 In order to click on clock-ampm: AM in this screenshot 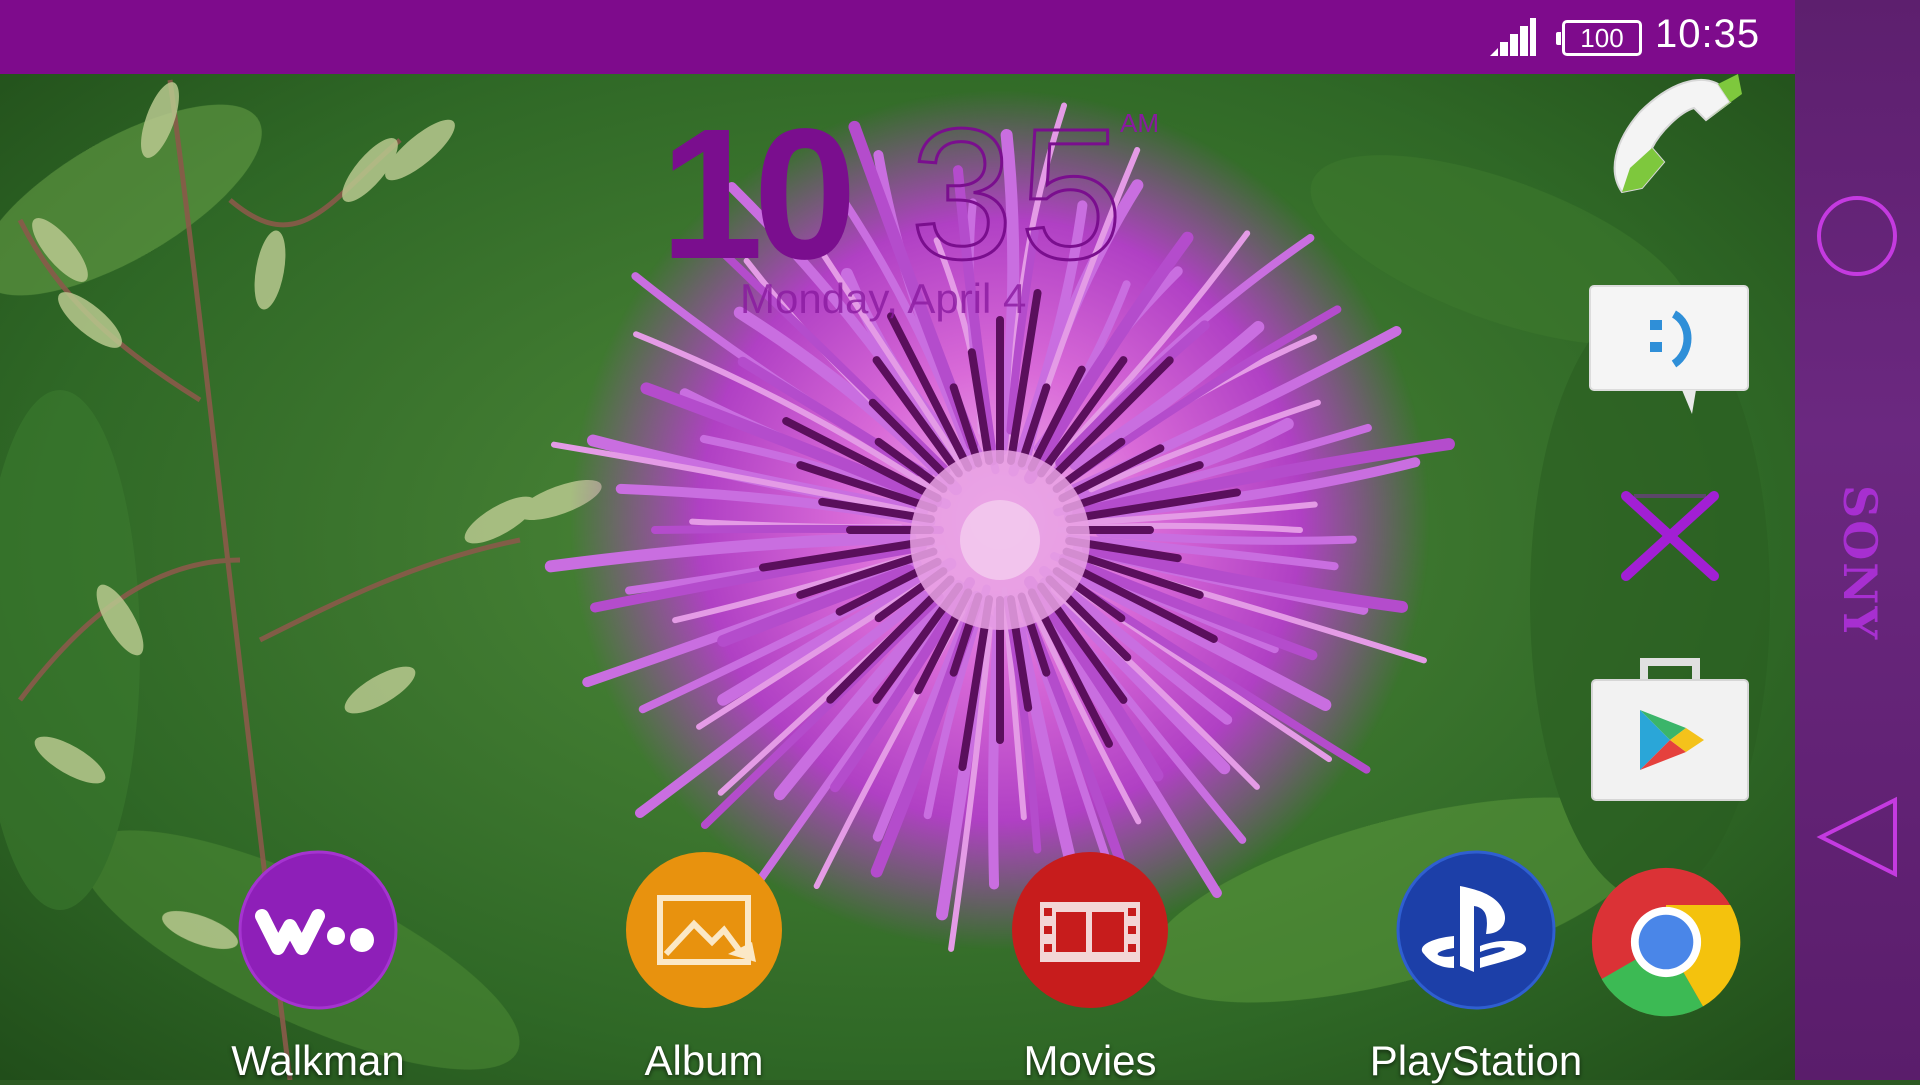, I will do `click(1139, 123)`.